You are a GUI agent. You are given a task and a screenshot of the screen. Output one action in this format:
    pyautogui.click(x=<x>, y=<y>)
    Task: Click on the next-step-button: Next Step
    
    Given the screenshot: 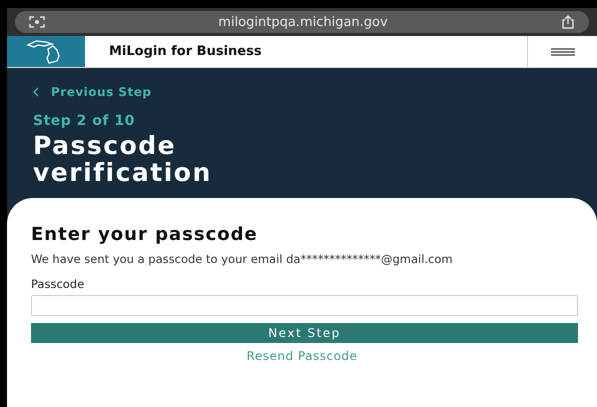 What is the action you would take?
    pyautogui.click(x=304, y=333)
    